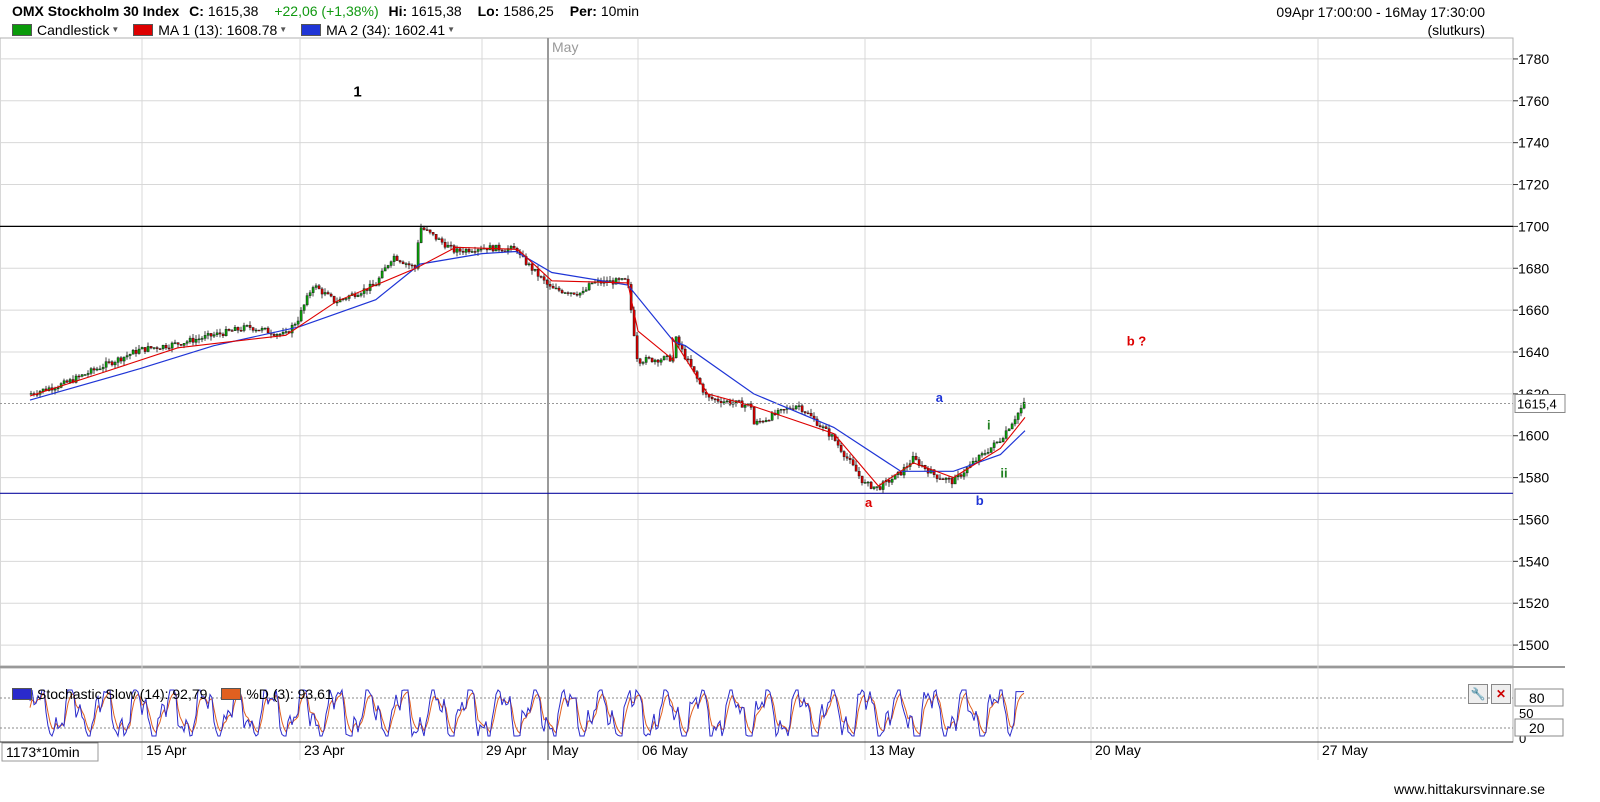 This screenshot has height=802, width=1600. I want to click on wave-annotation: a, so click(940, 397).